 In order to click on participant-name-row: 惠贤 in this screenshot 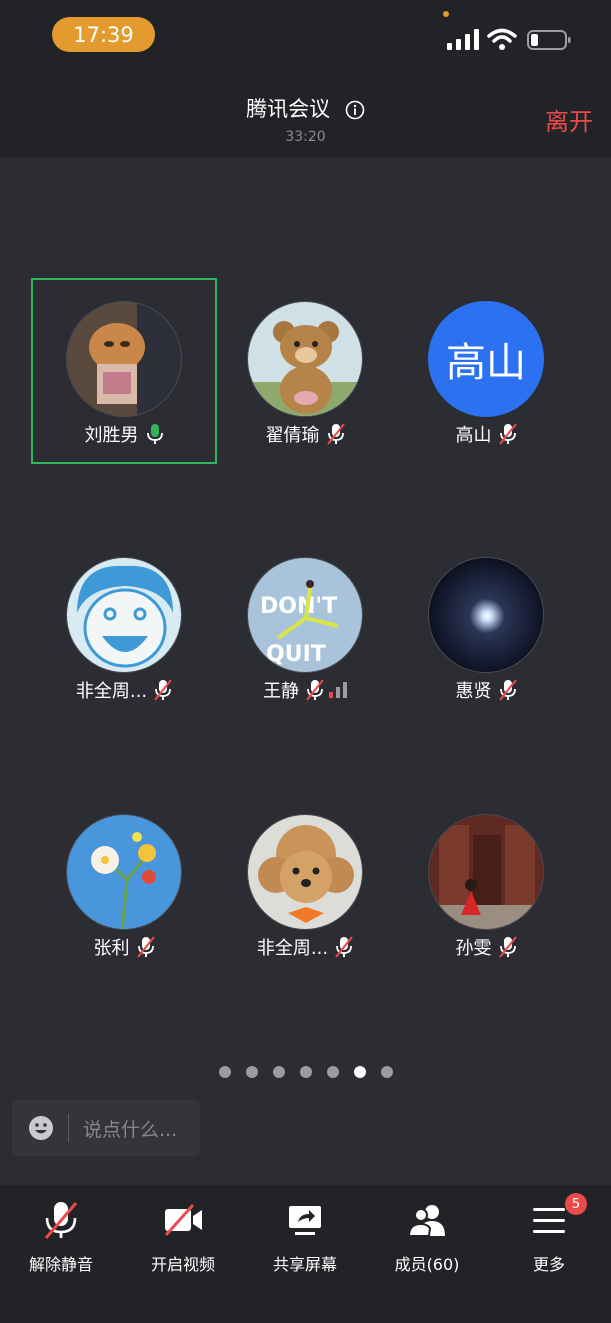, I will do `click(486, 690)`.